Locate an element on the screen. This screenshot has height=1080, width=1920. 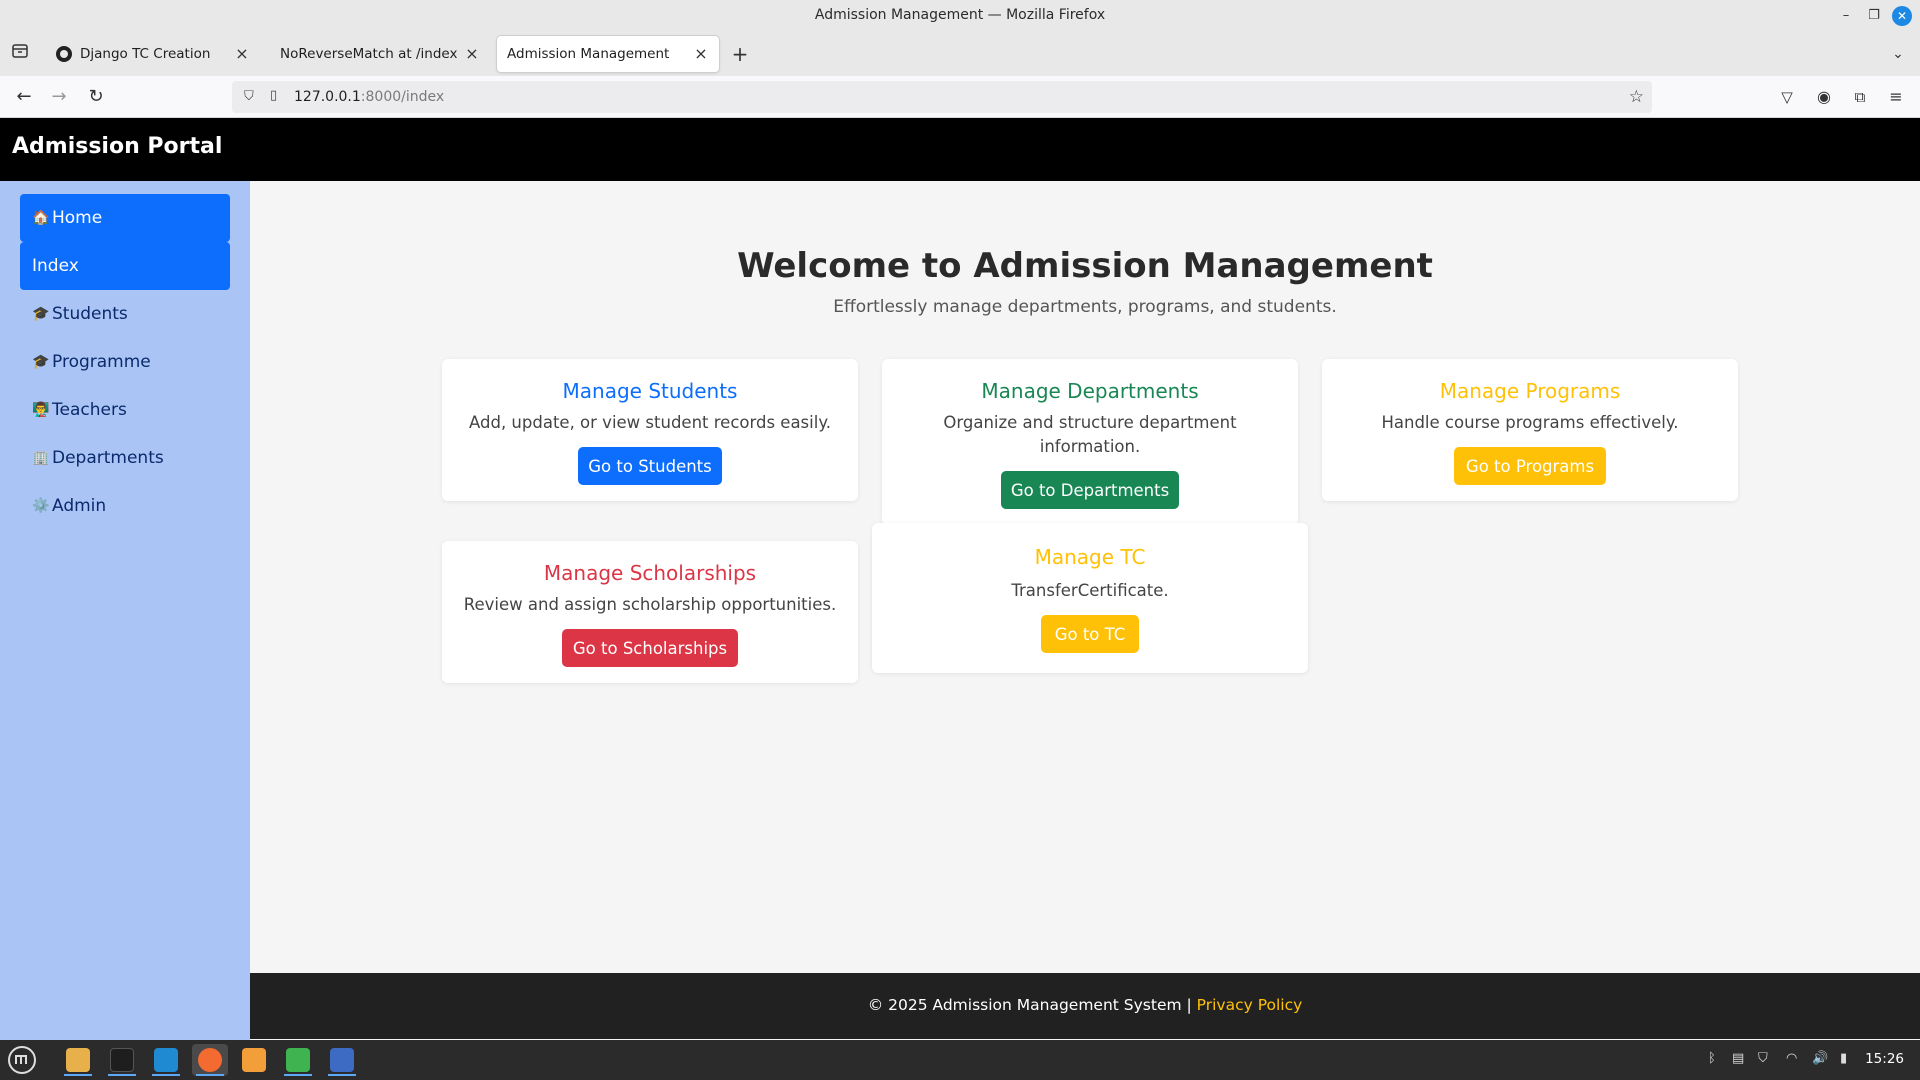
url-host: 127.0.0.1 is located at coordinates (327, 97).